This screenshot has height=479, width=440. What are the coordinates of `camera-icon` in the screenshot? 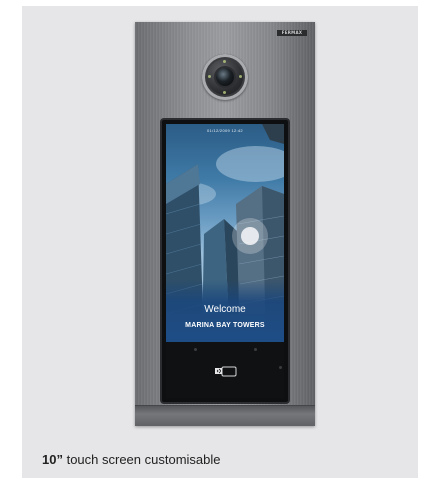 It's located at (225, 77).